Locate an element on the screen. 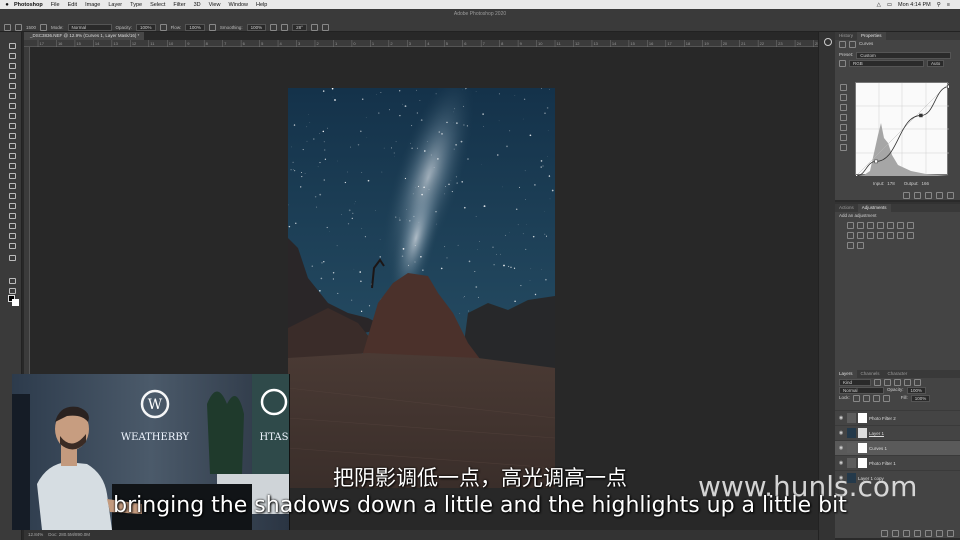  opacity-field: 100% is located at coordinates (146, 27).